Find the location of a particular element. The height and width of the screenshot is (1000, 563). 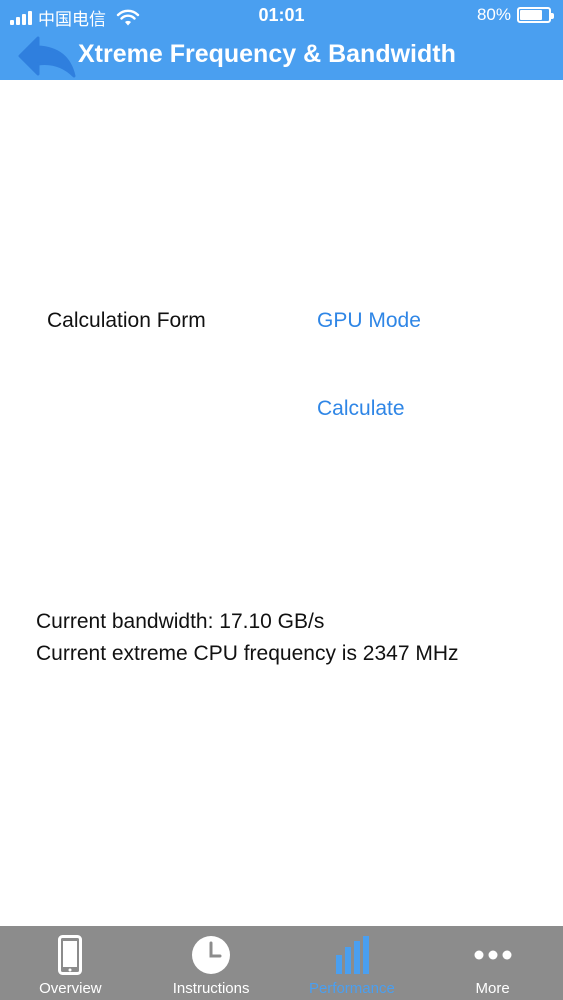

tab-instructions-label: Instructions is located at coordinates (211, 988).